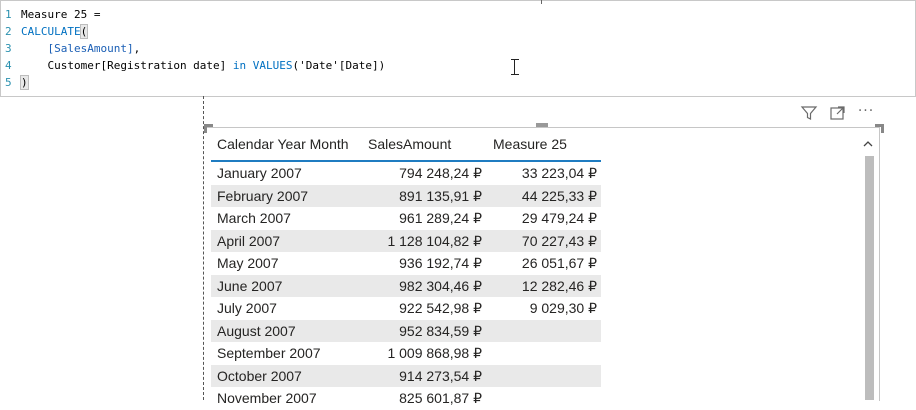  What do you see at coordinates (8, 14) in the screenshot?
I see `line-number: 1` at bounding box center [8, 14].